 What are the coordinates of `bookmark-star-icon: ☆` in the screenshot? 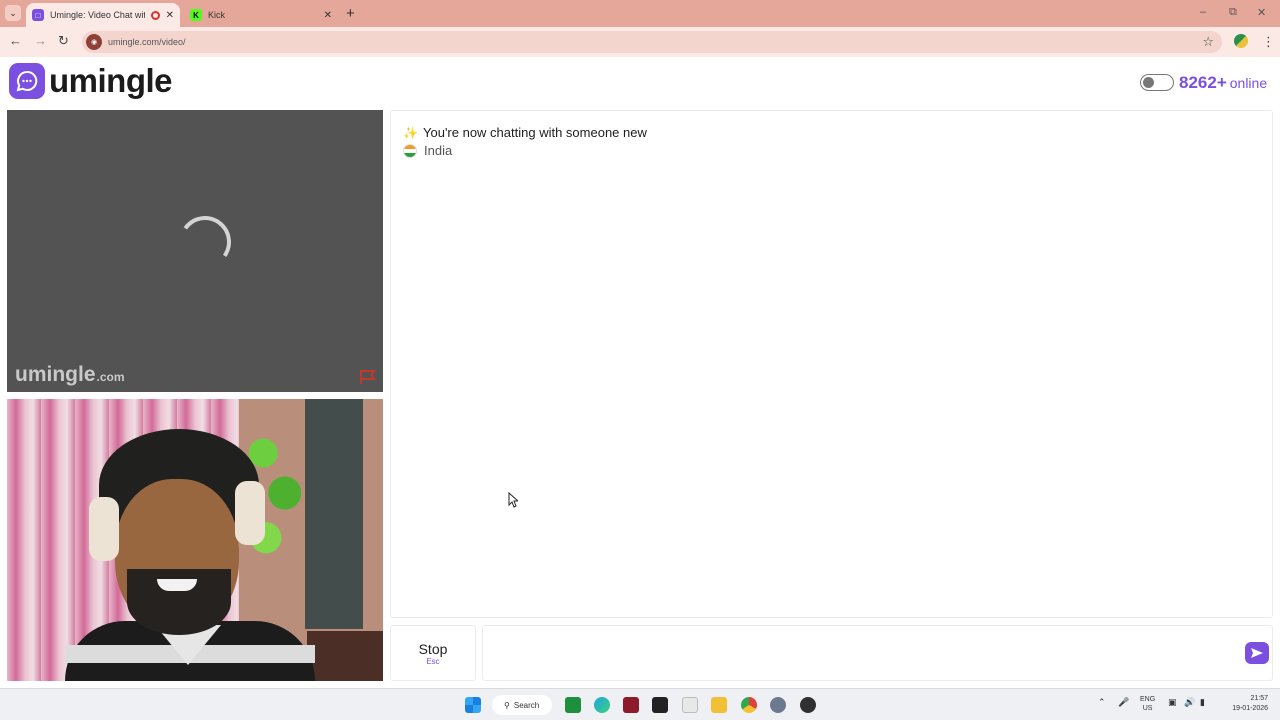 It's located at (1208, 42).